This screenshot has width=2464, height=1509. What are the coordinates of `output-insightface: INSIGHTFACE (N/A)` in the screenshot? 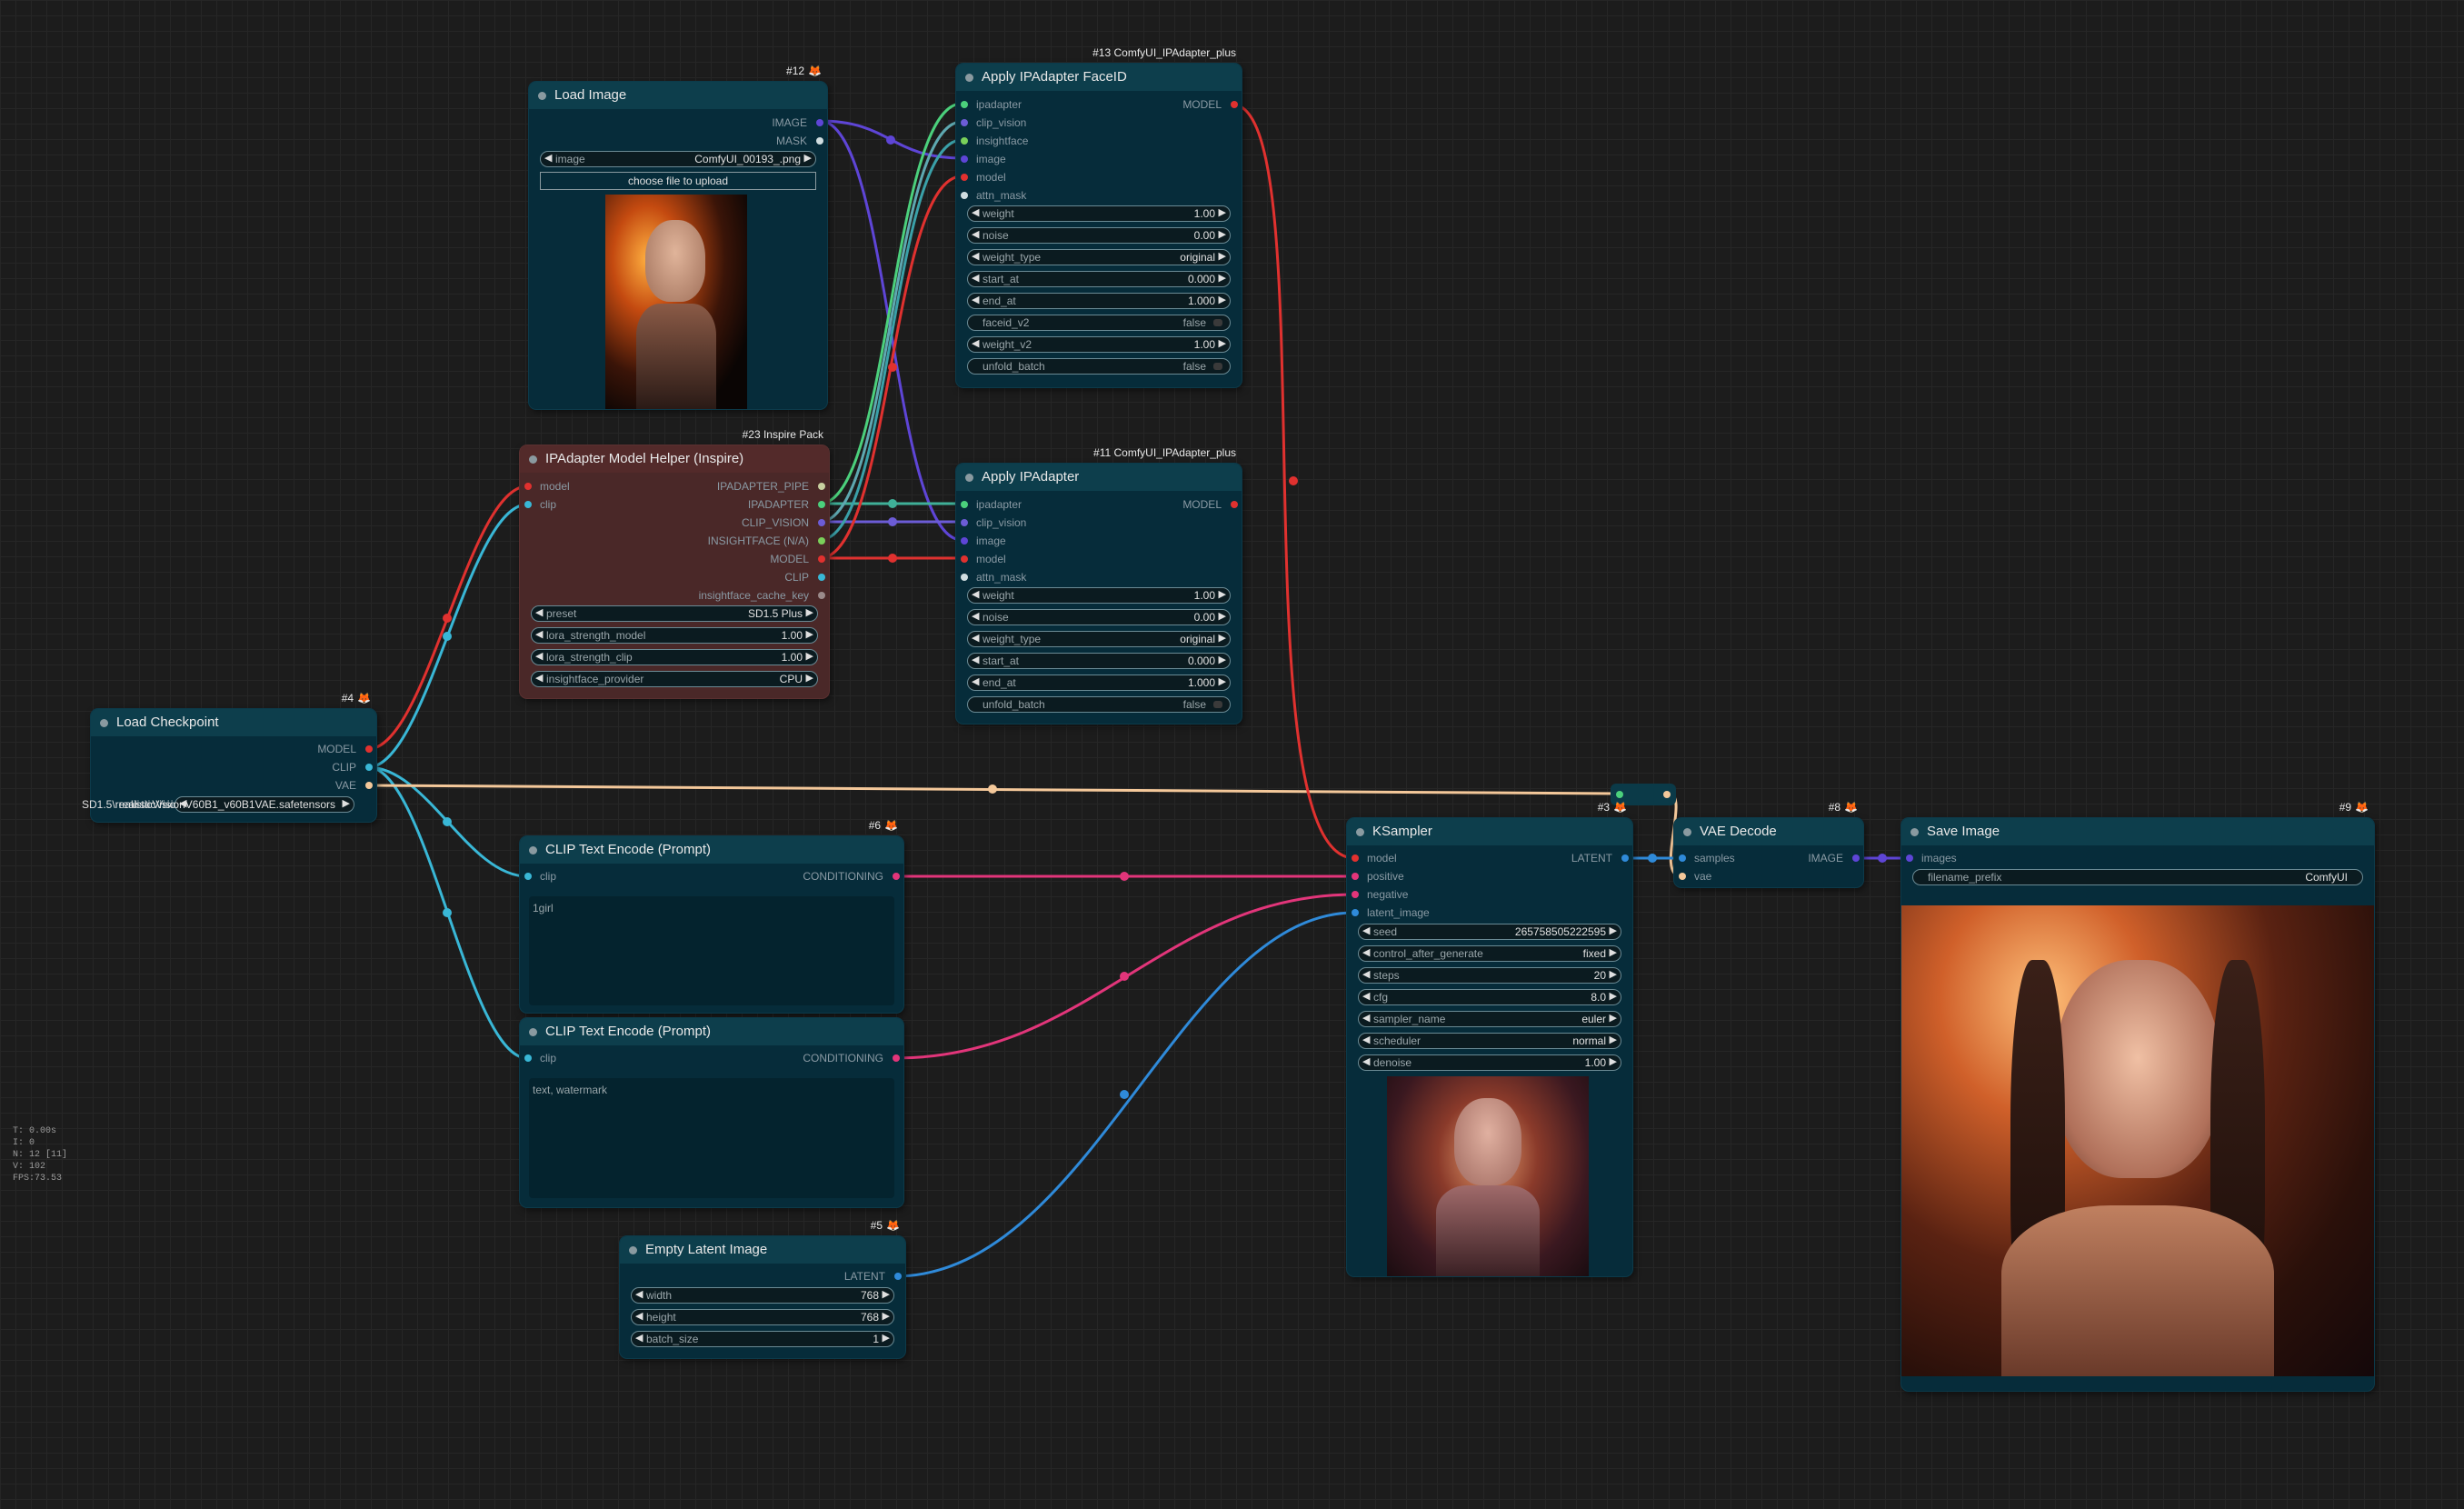 It's located at (766, 541).